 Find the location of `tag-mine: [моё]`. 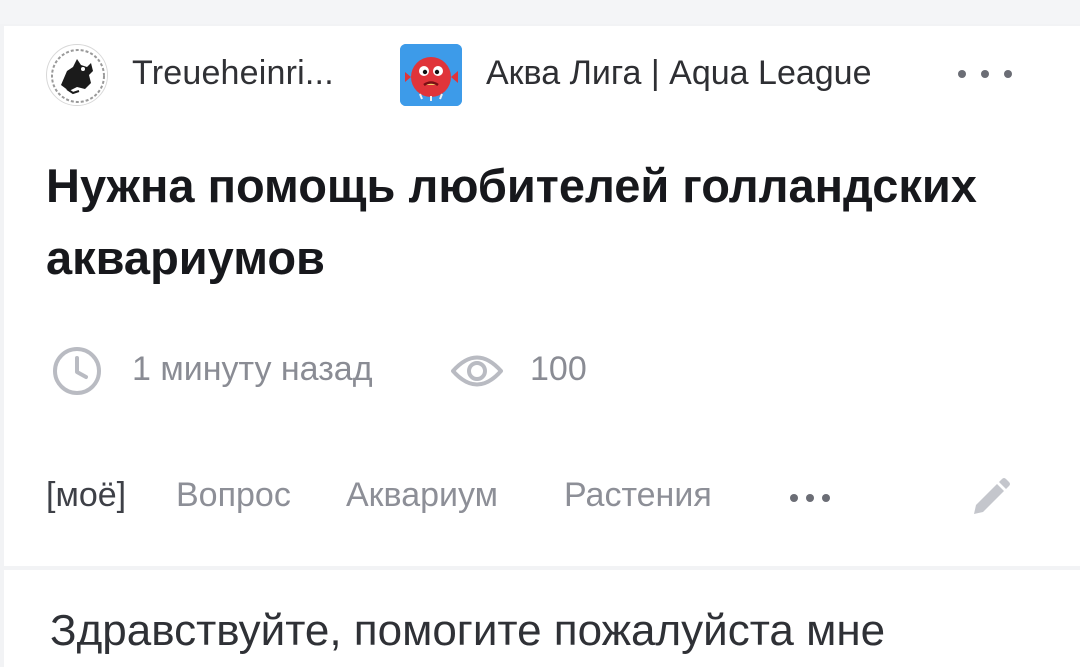

tag-mine: [моё] is located at coordinates (86, 495).